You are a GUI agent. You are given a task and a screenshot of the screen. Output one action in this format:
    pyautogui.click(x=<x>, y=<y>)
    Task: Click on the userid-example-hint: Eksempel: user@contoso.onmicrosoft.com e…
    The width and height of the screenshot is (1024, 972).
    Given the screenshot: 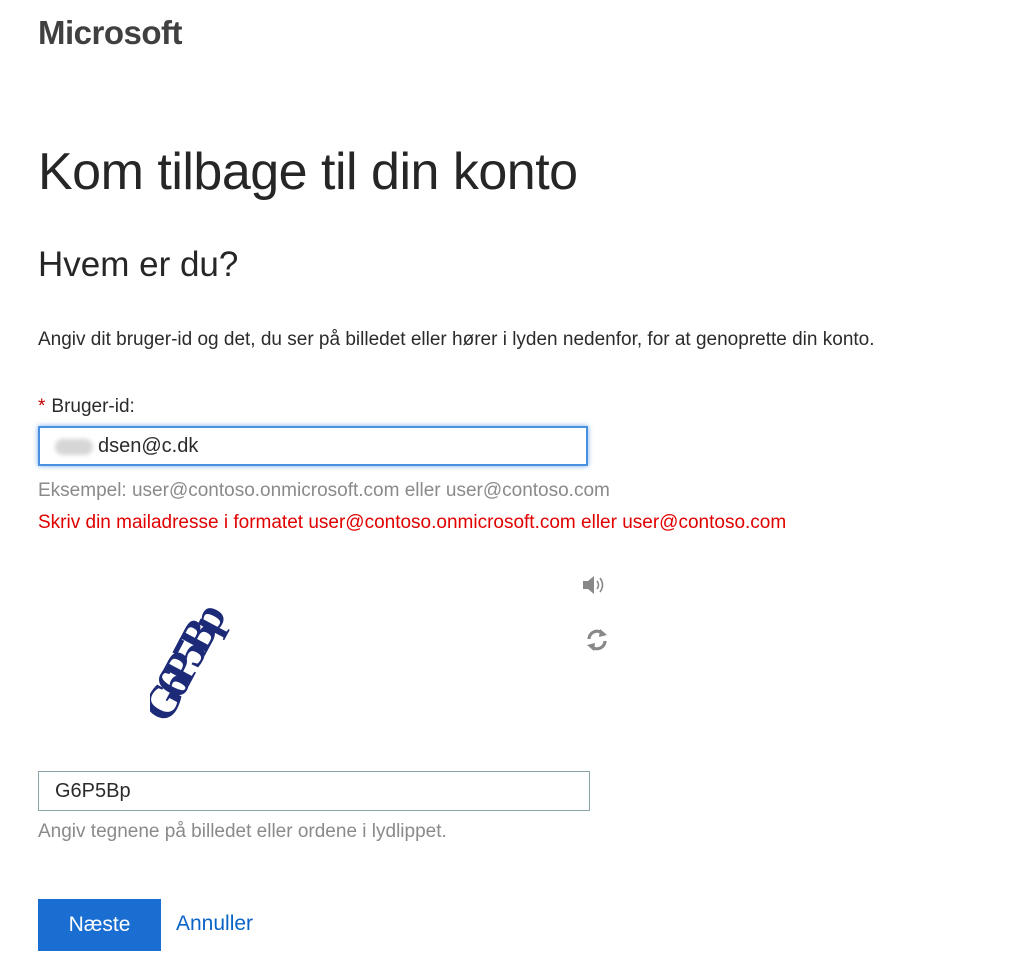 What is the action you would take?
    pyautogui.click(x=324, y=490)
    